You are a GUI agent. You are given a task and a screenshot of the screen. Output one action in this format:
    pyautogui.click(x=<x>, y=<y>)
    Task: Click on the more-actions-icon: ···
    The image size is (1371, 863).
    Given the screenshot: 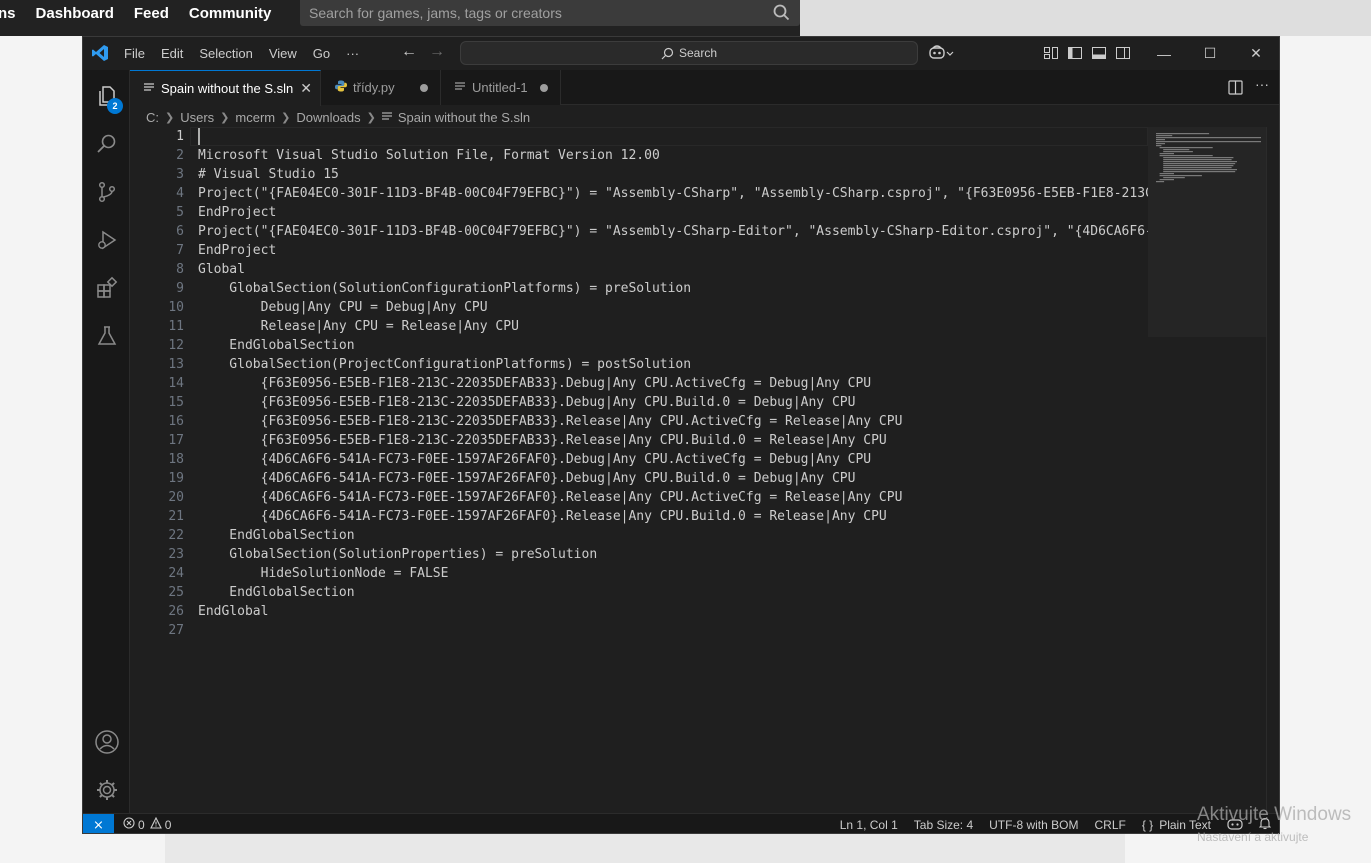 What is the action you would take?
    pyautogui.click(x=1262, y=84)
    